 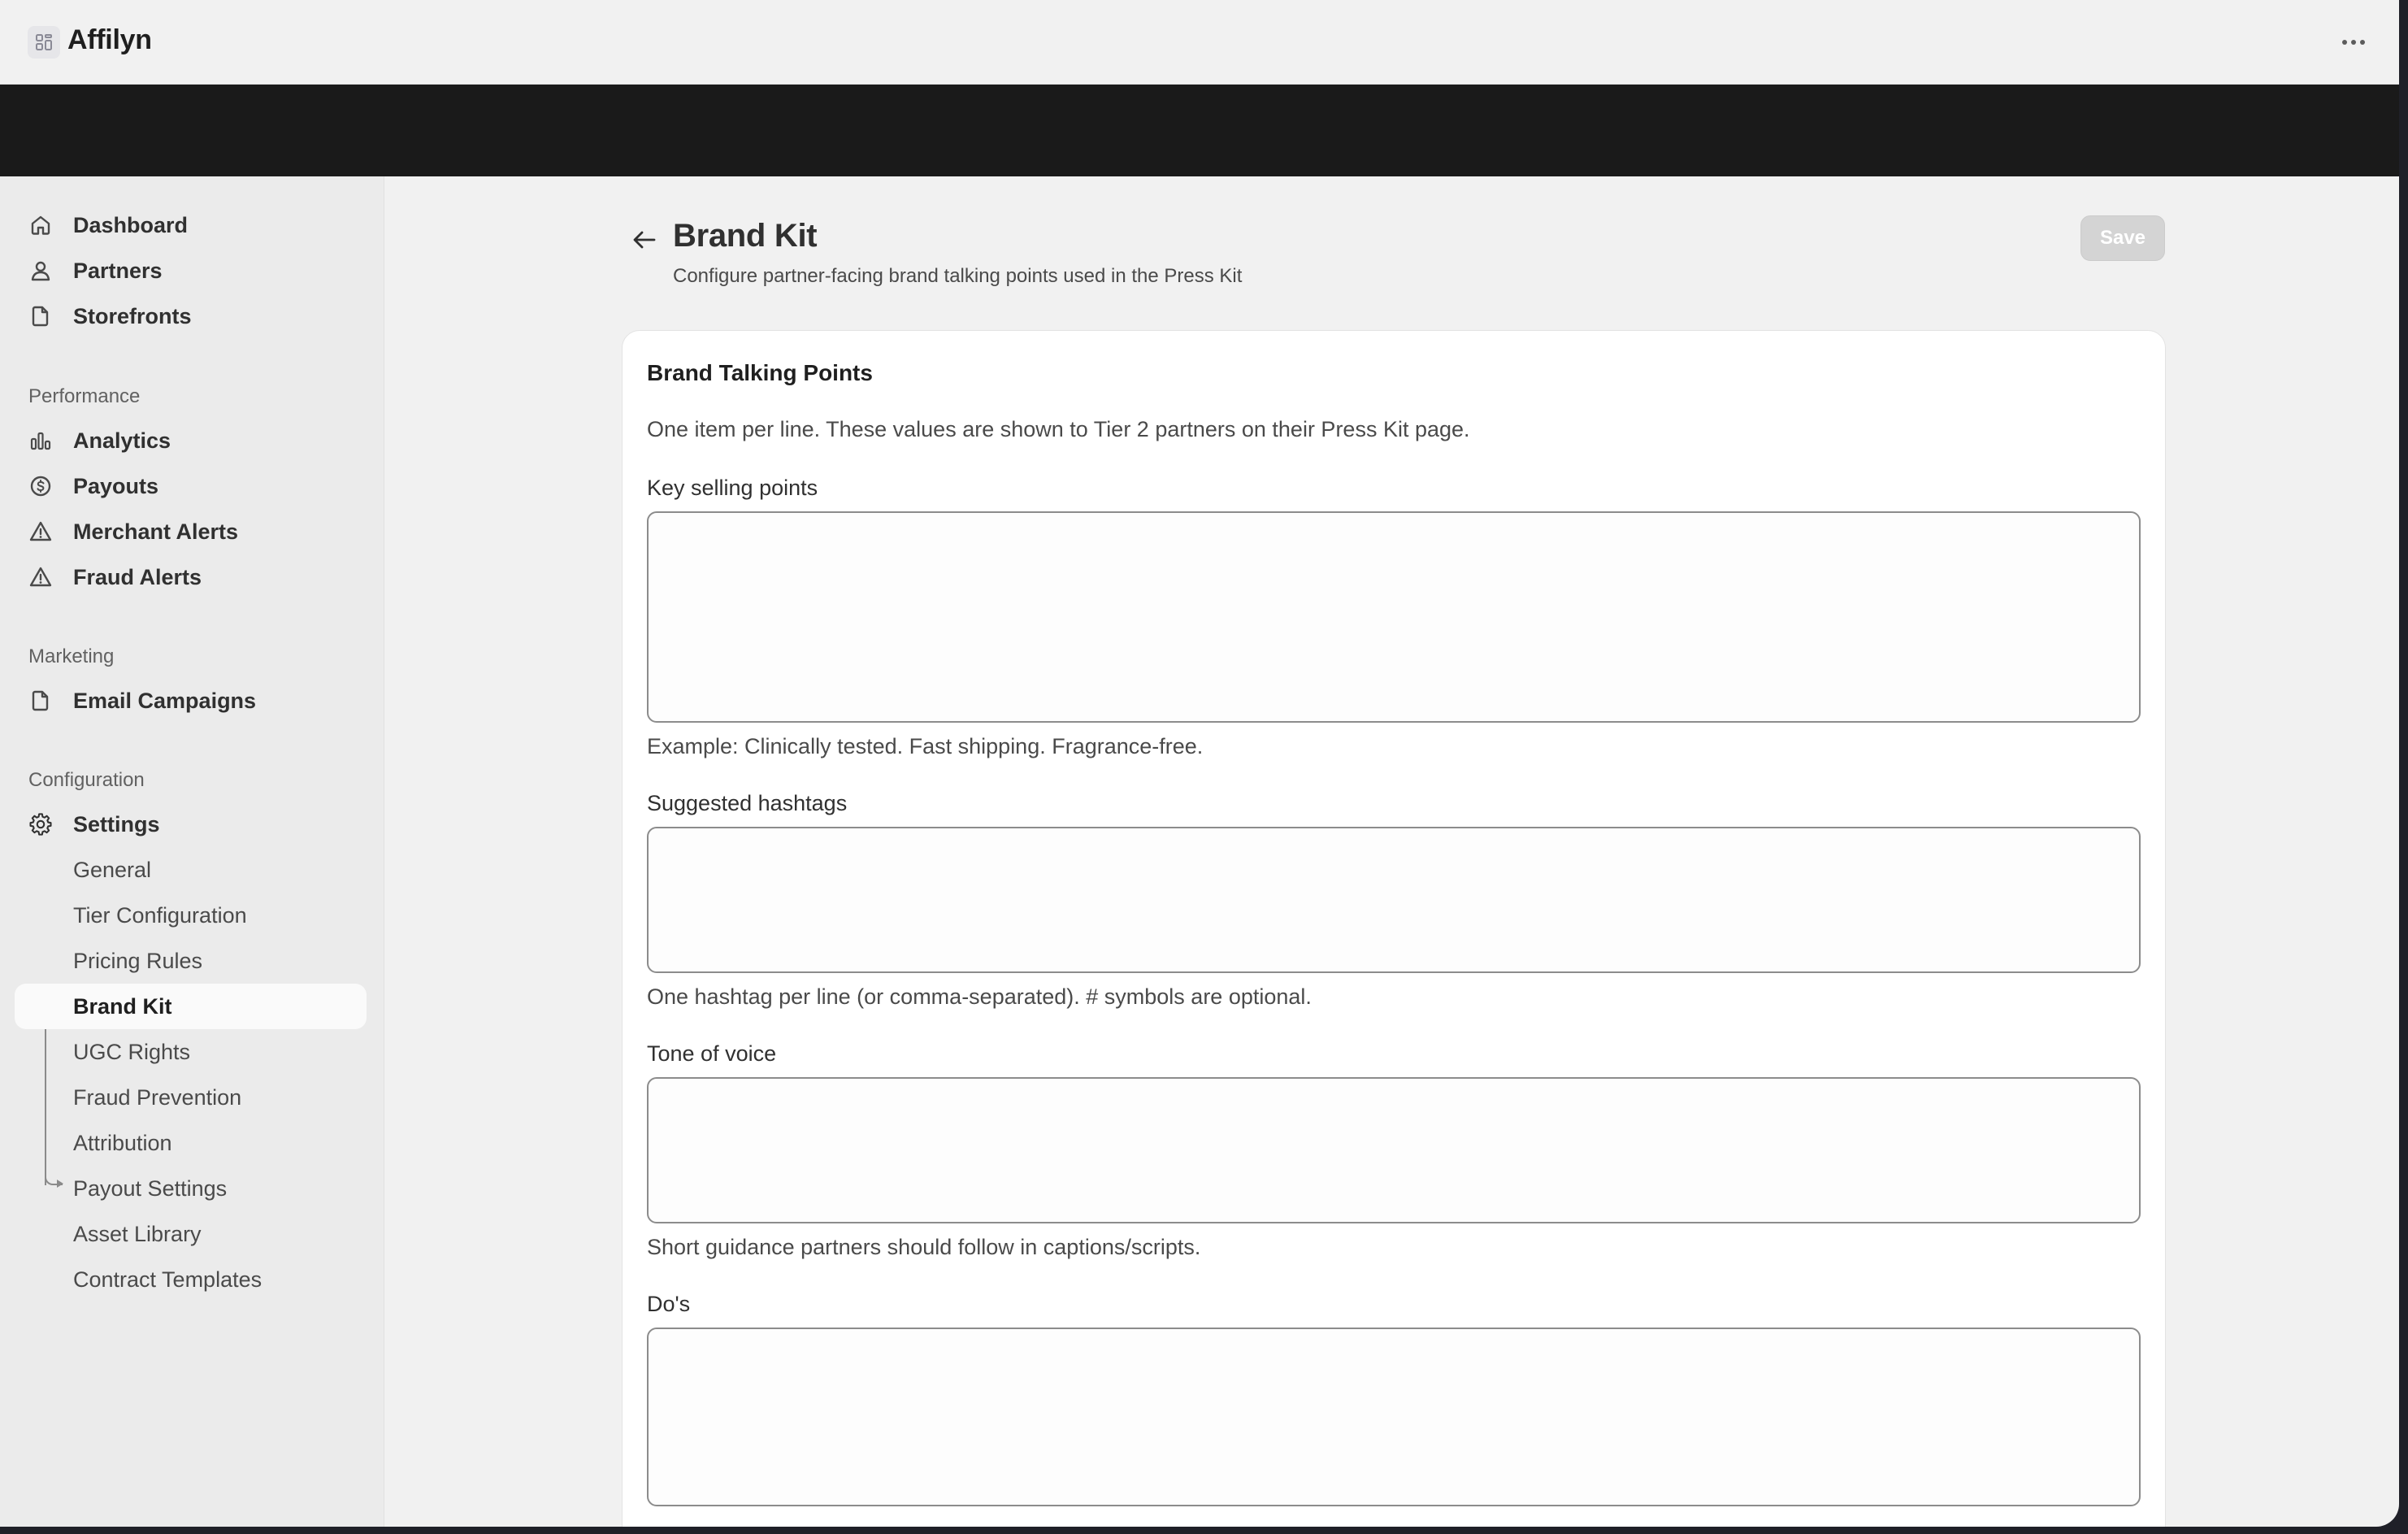 I want to click on sidebar-item-label: Dashboard, so click(x=131, y=225).